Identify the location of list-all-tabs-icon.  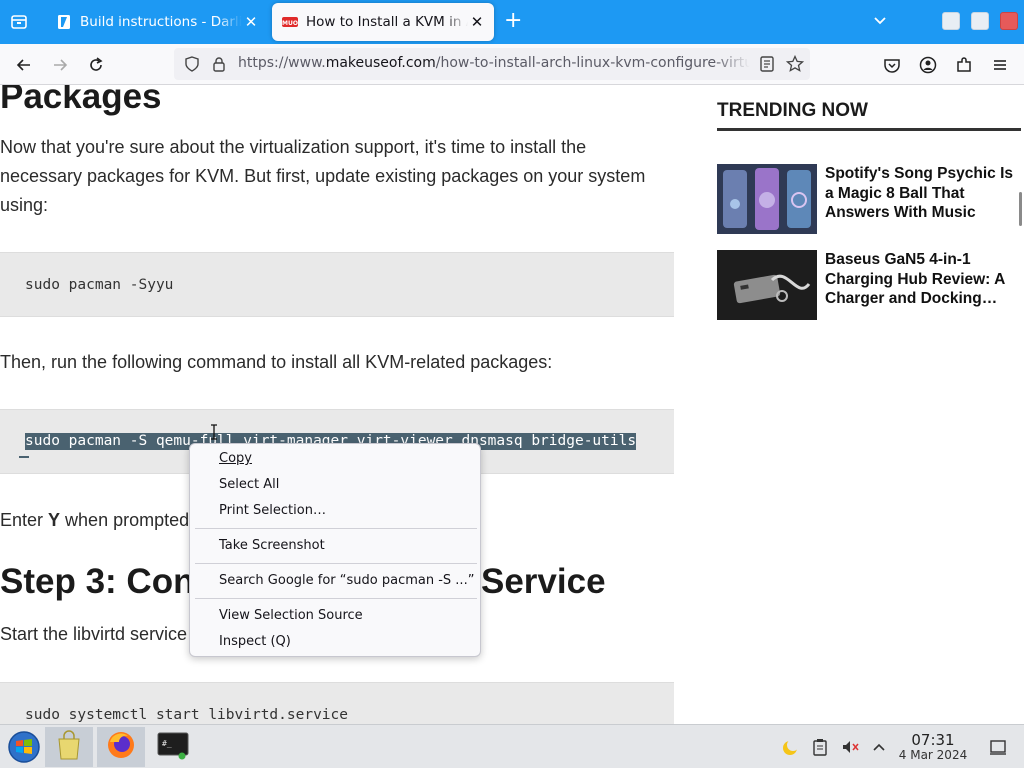
(880, 22).